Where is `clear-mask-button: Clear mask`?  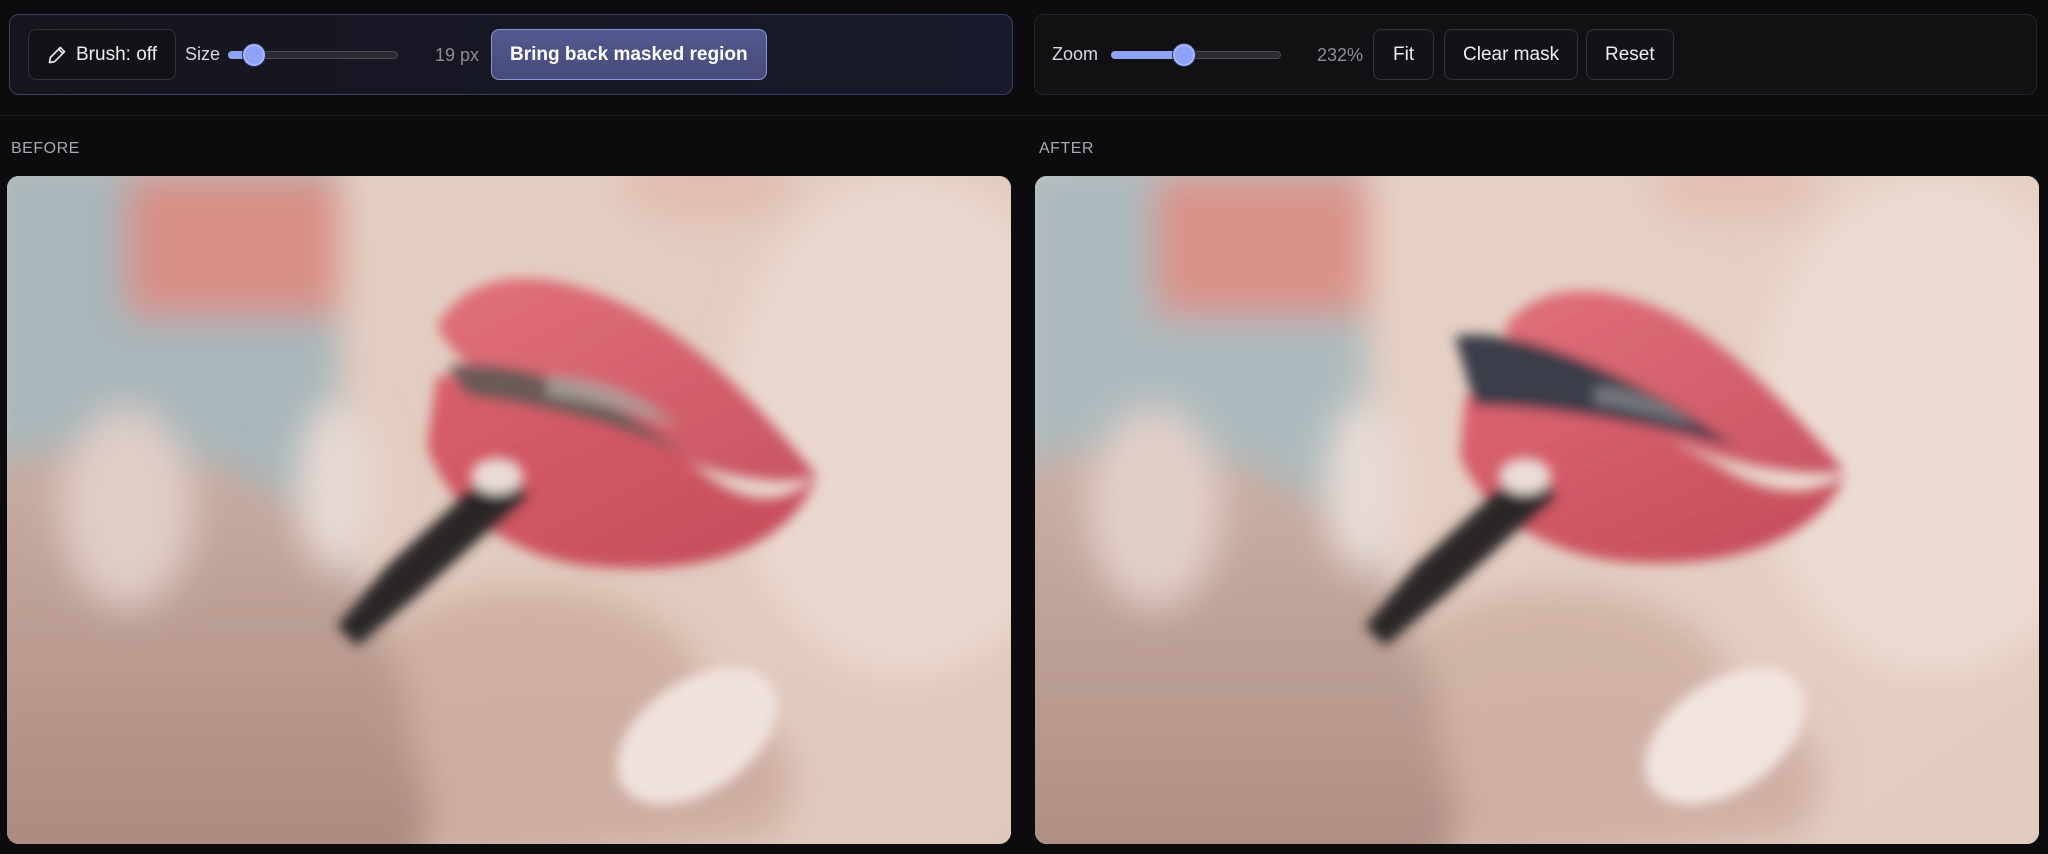
clear-mask-button: Clear mask is located at coordinates (1511, 54).